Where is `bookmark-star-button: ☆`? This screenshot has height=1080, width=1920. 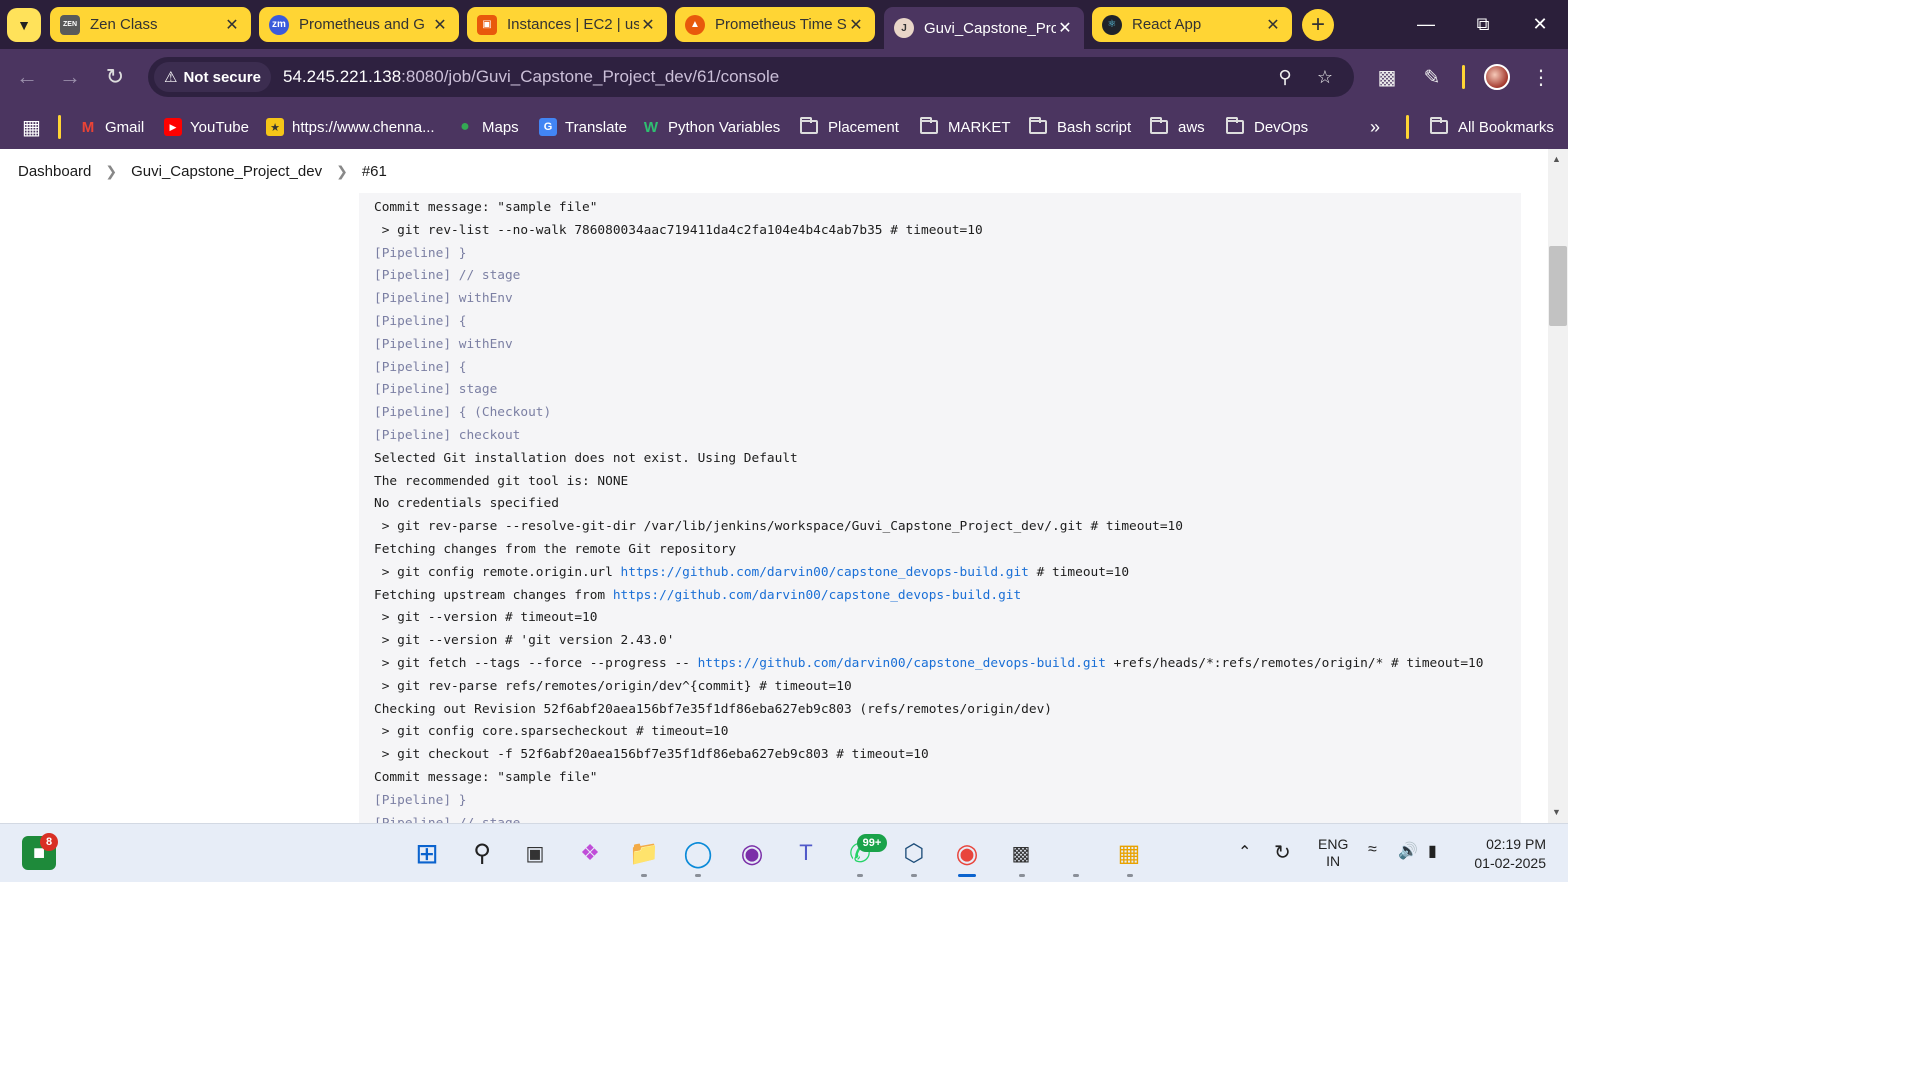
bookmark-star-button: ☆ is located at coordinates (1325, 77).